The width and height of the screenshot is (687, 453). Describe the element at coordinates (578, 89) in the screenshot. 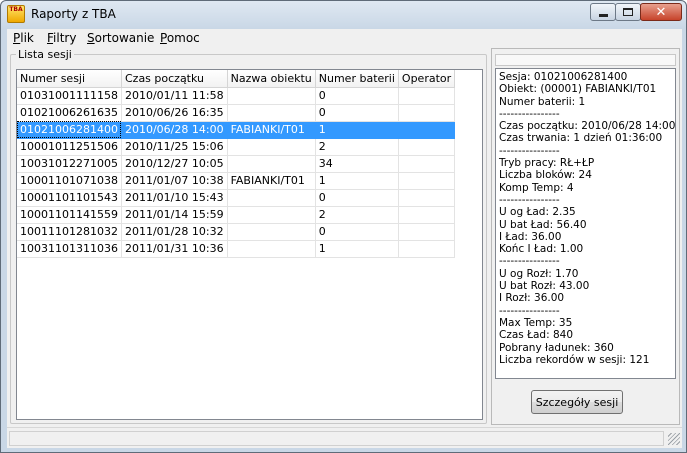

I see `details-line: Obiekt: (00001) FABIANKI/T01` at that location.